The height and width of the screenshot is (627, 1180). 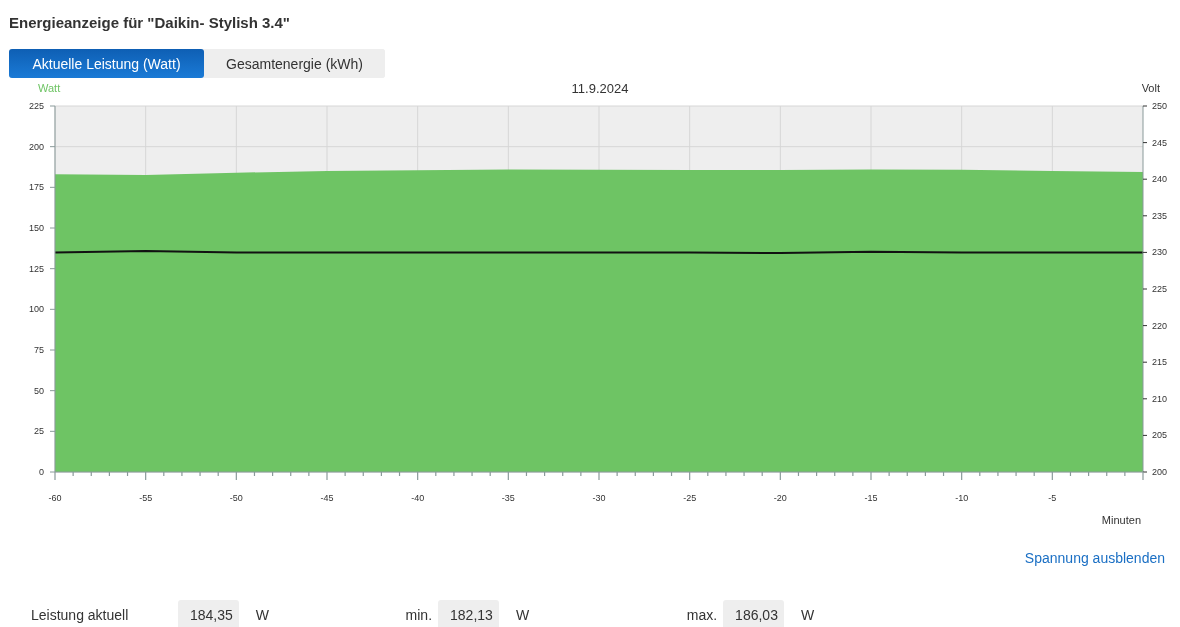 What do you see at coordinates (106, 63) in the screenshot?
I see `tab: Aktuelle Leistung (Watt)` at bounding box center [106, 63].